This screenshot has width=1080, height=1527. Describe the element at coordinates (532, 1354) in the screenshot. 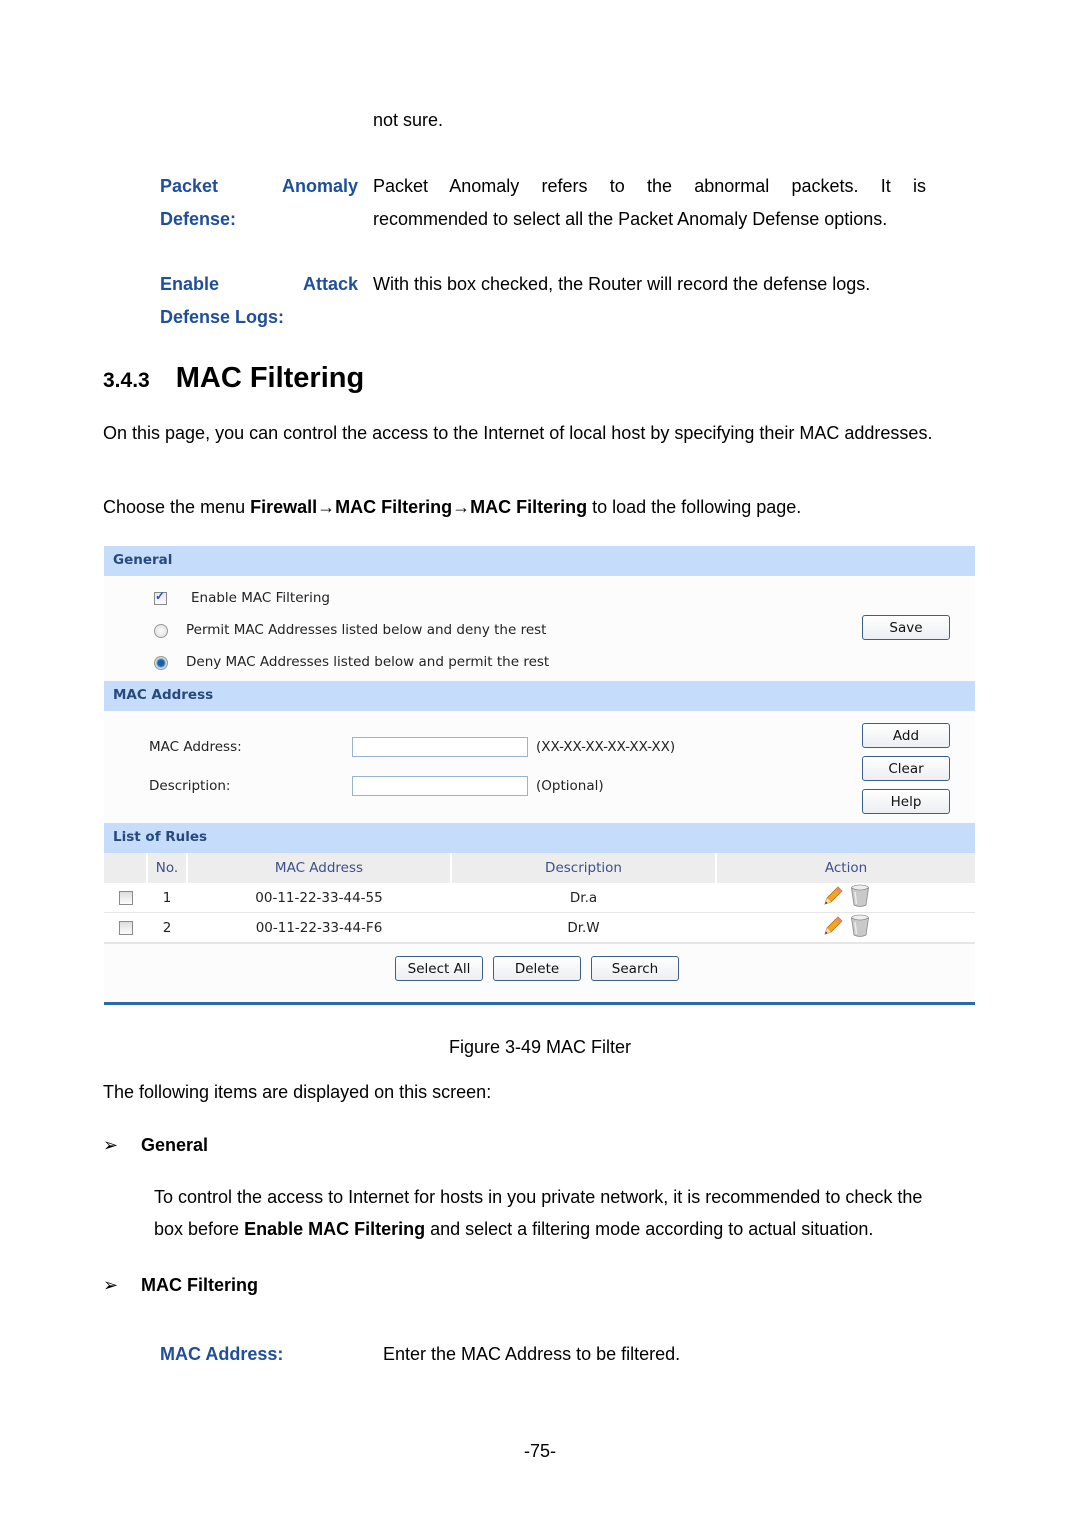

I see `desc-mac-address: Enter the MAC Address to be filtered.` at that location.